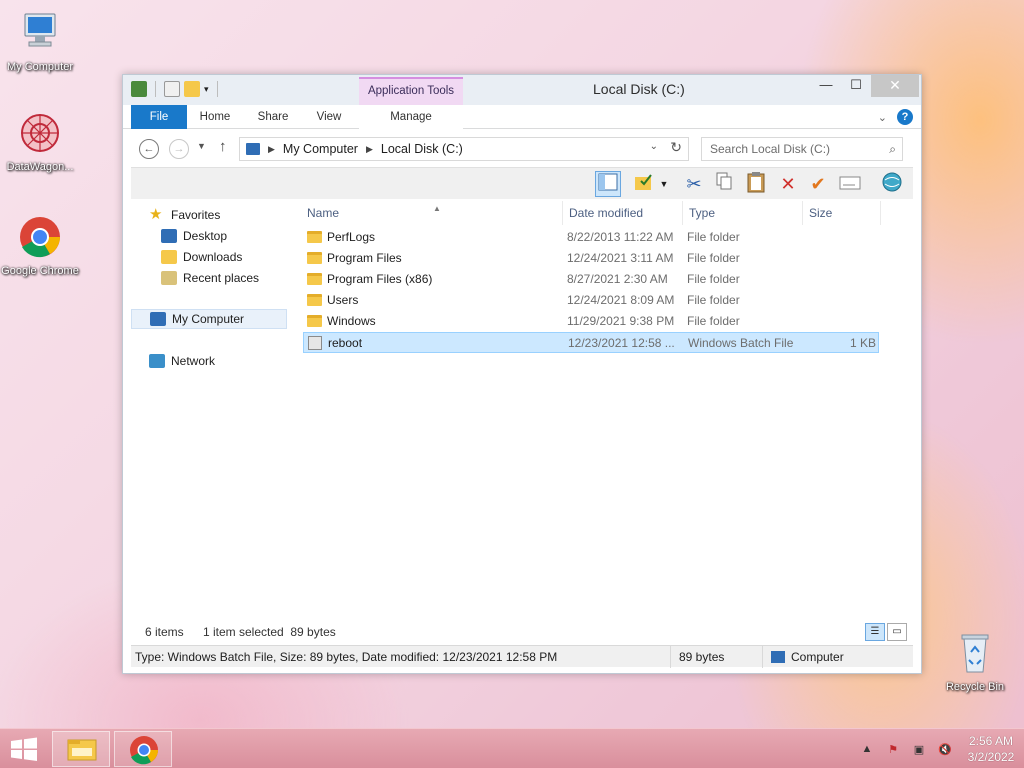  I want to click on new-folder-icon, so click(192, 89).